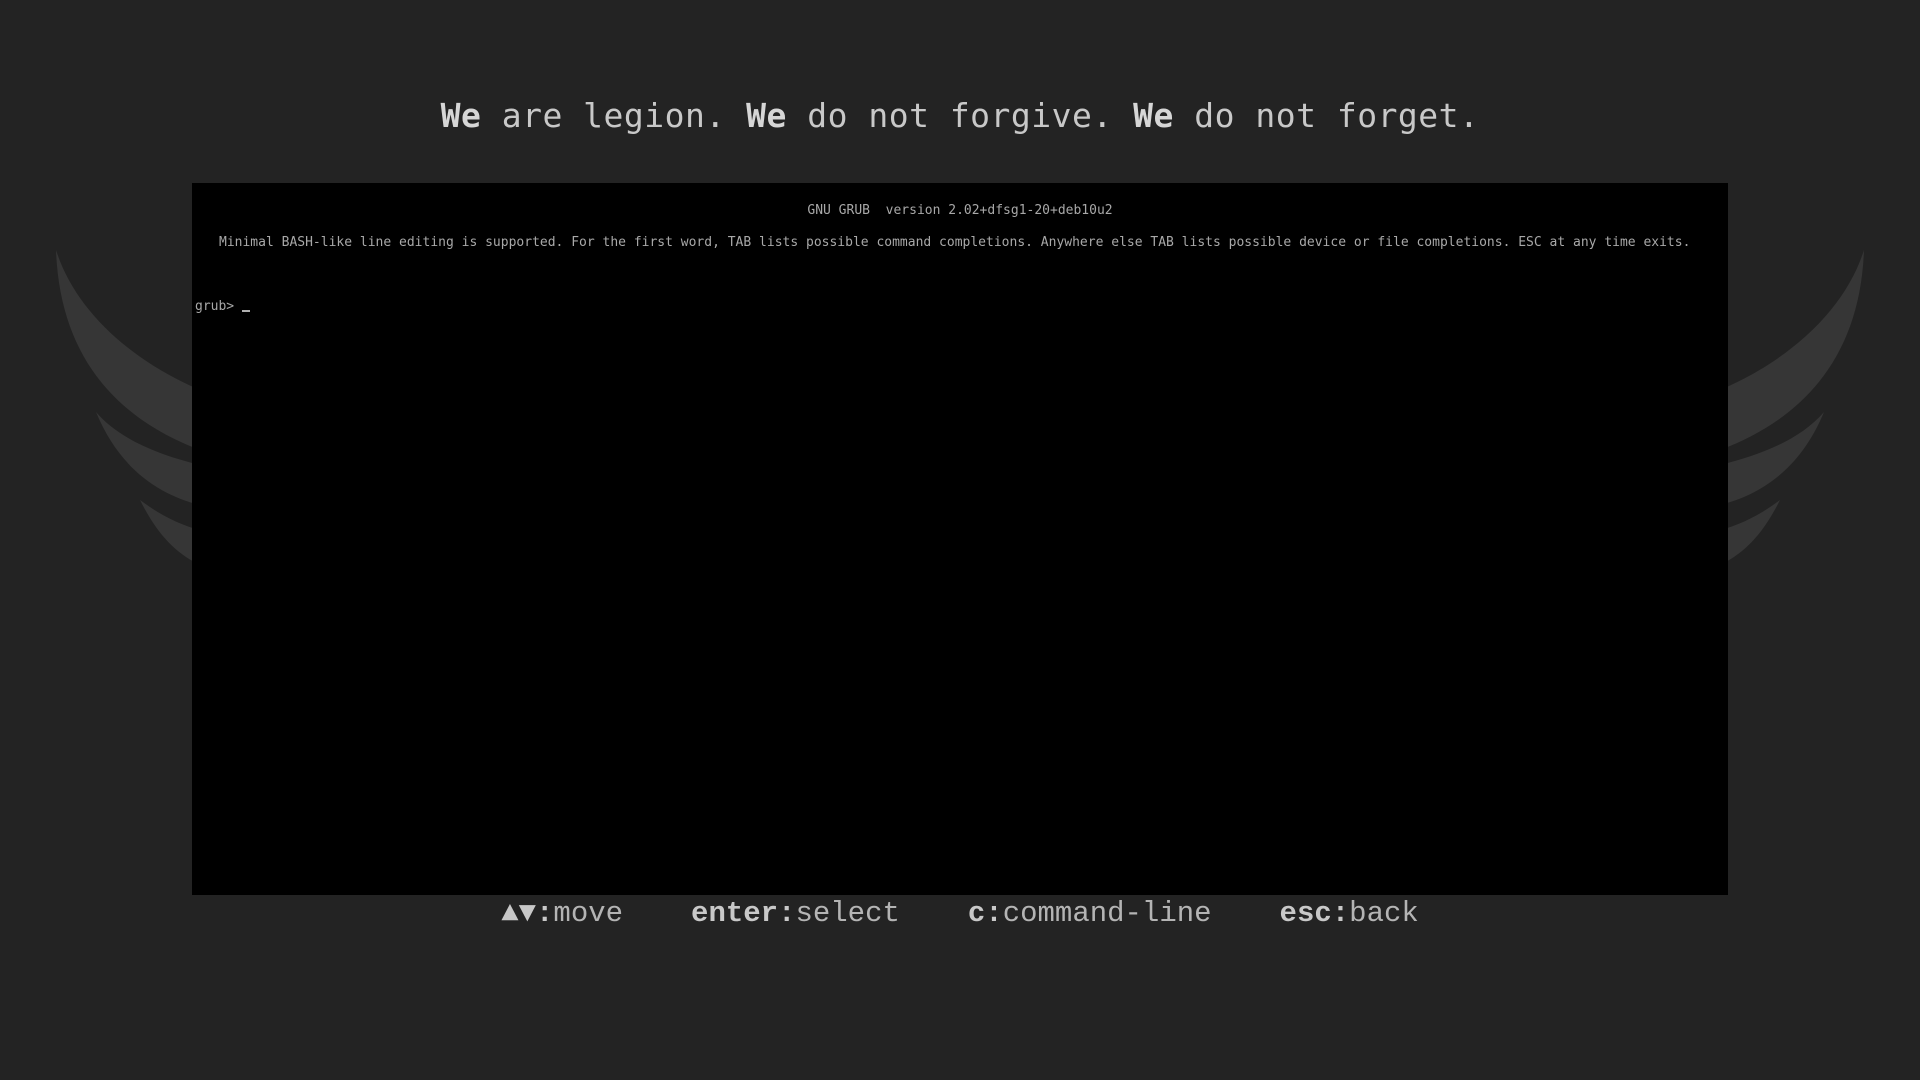  I want to click on hint-key-move: ▲▼:, so click(527, 913).